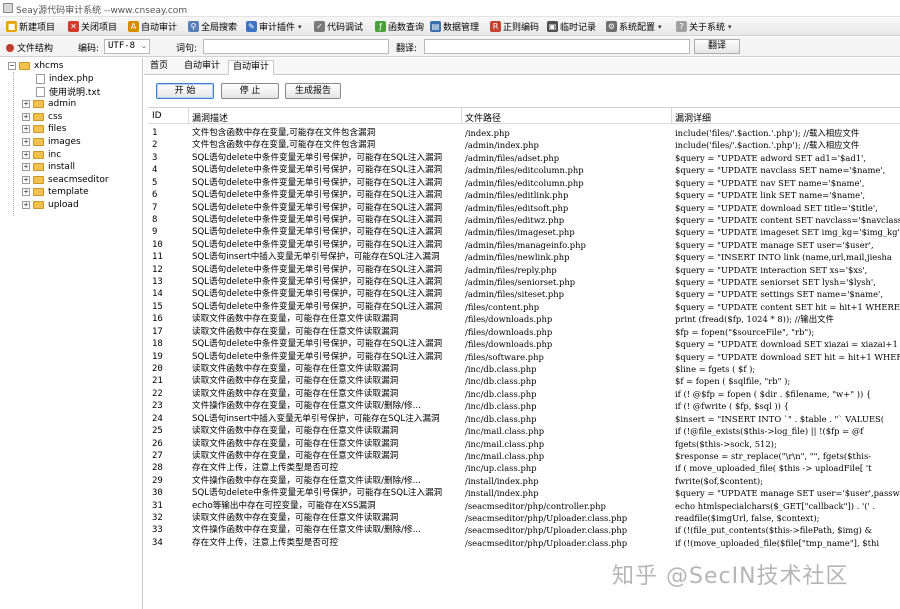 The height and width of the screenshot is (609, 900). I want to click on menu-item-auto-audit: A 自动审计, so click(152, 26).